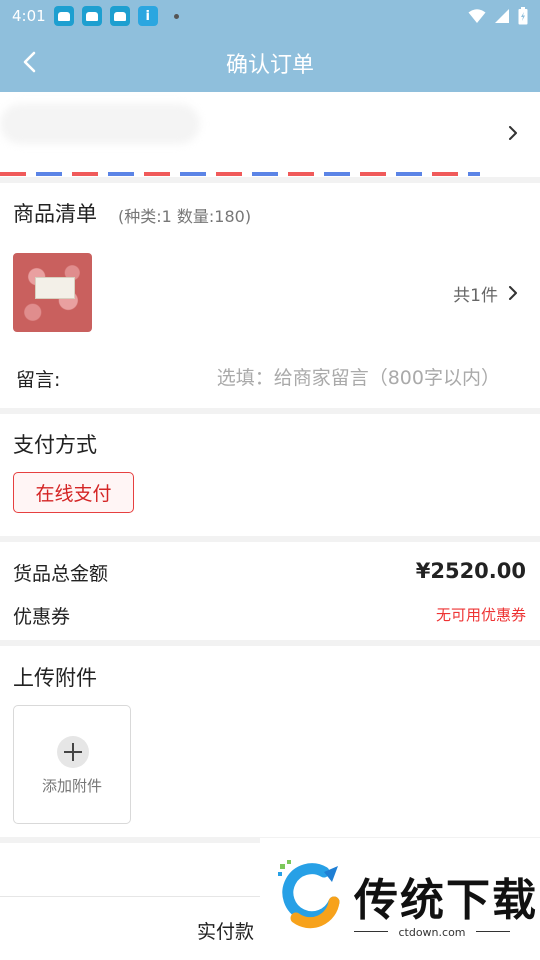 The image size is (540, 960). I want to click on watermark-logo-icon, so click(309, 894).